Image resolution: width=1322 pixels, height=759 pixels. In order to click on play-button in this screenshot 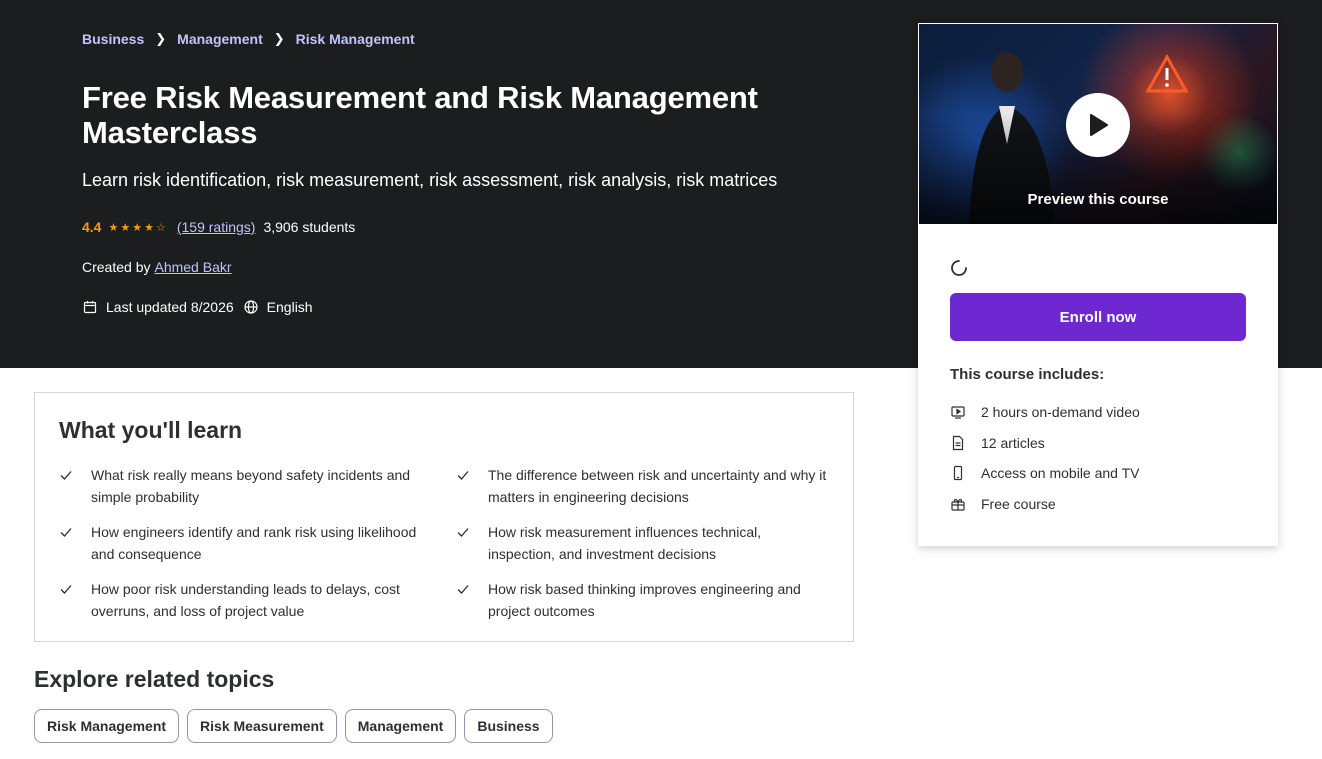, I will do `click(1098, 125)`.